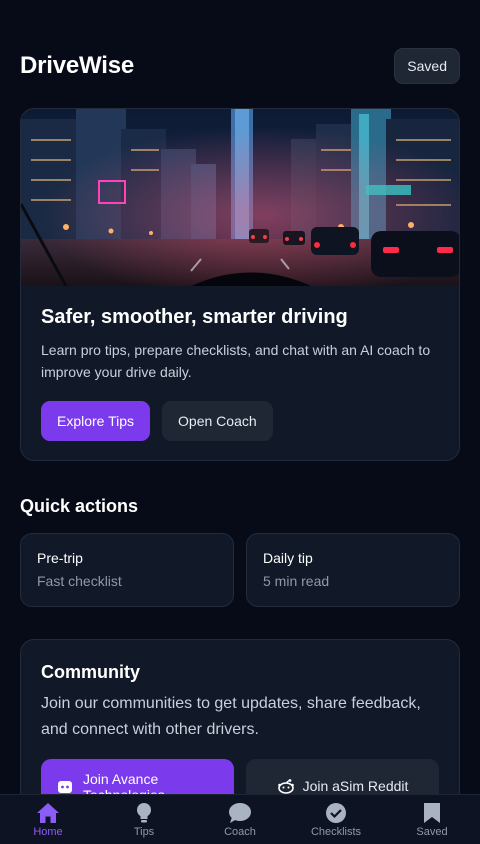 Image resolution: width=480 pixels, height=844 pixels. What do you see at coordinates (296, 581) in the screenshot?
I see `quick-action-subtitle: 5 min read` at bounding box center [296, 581].